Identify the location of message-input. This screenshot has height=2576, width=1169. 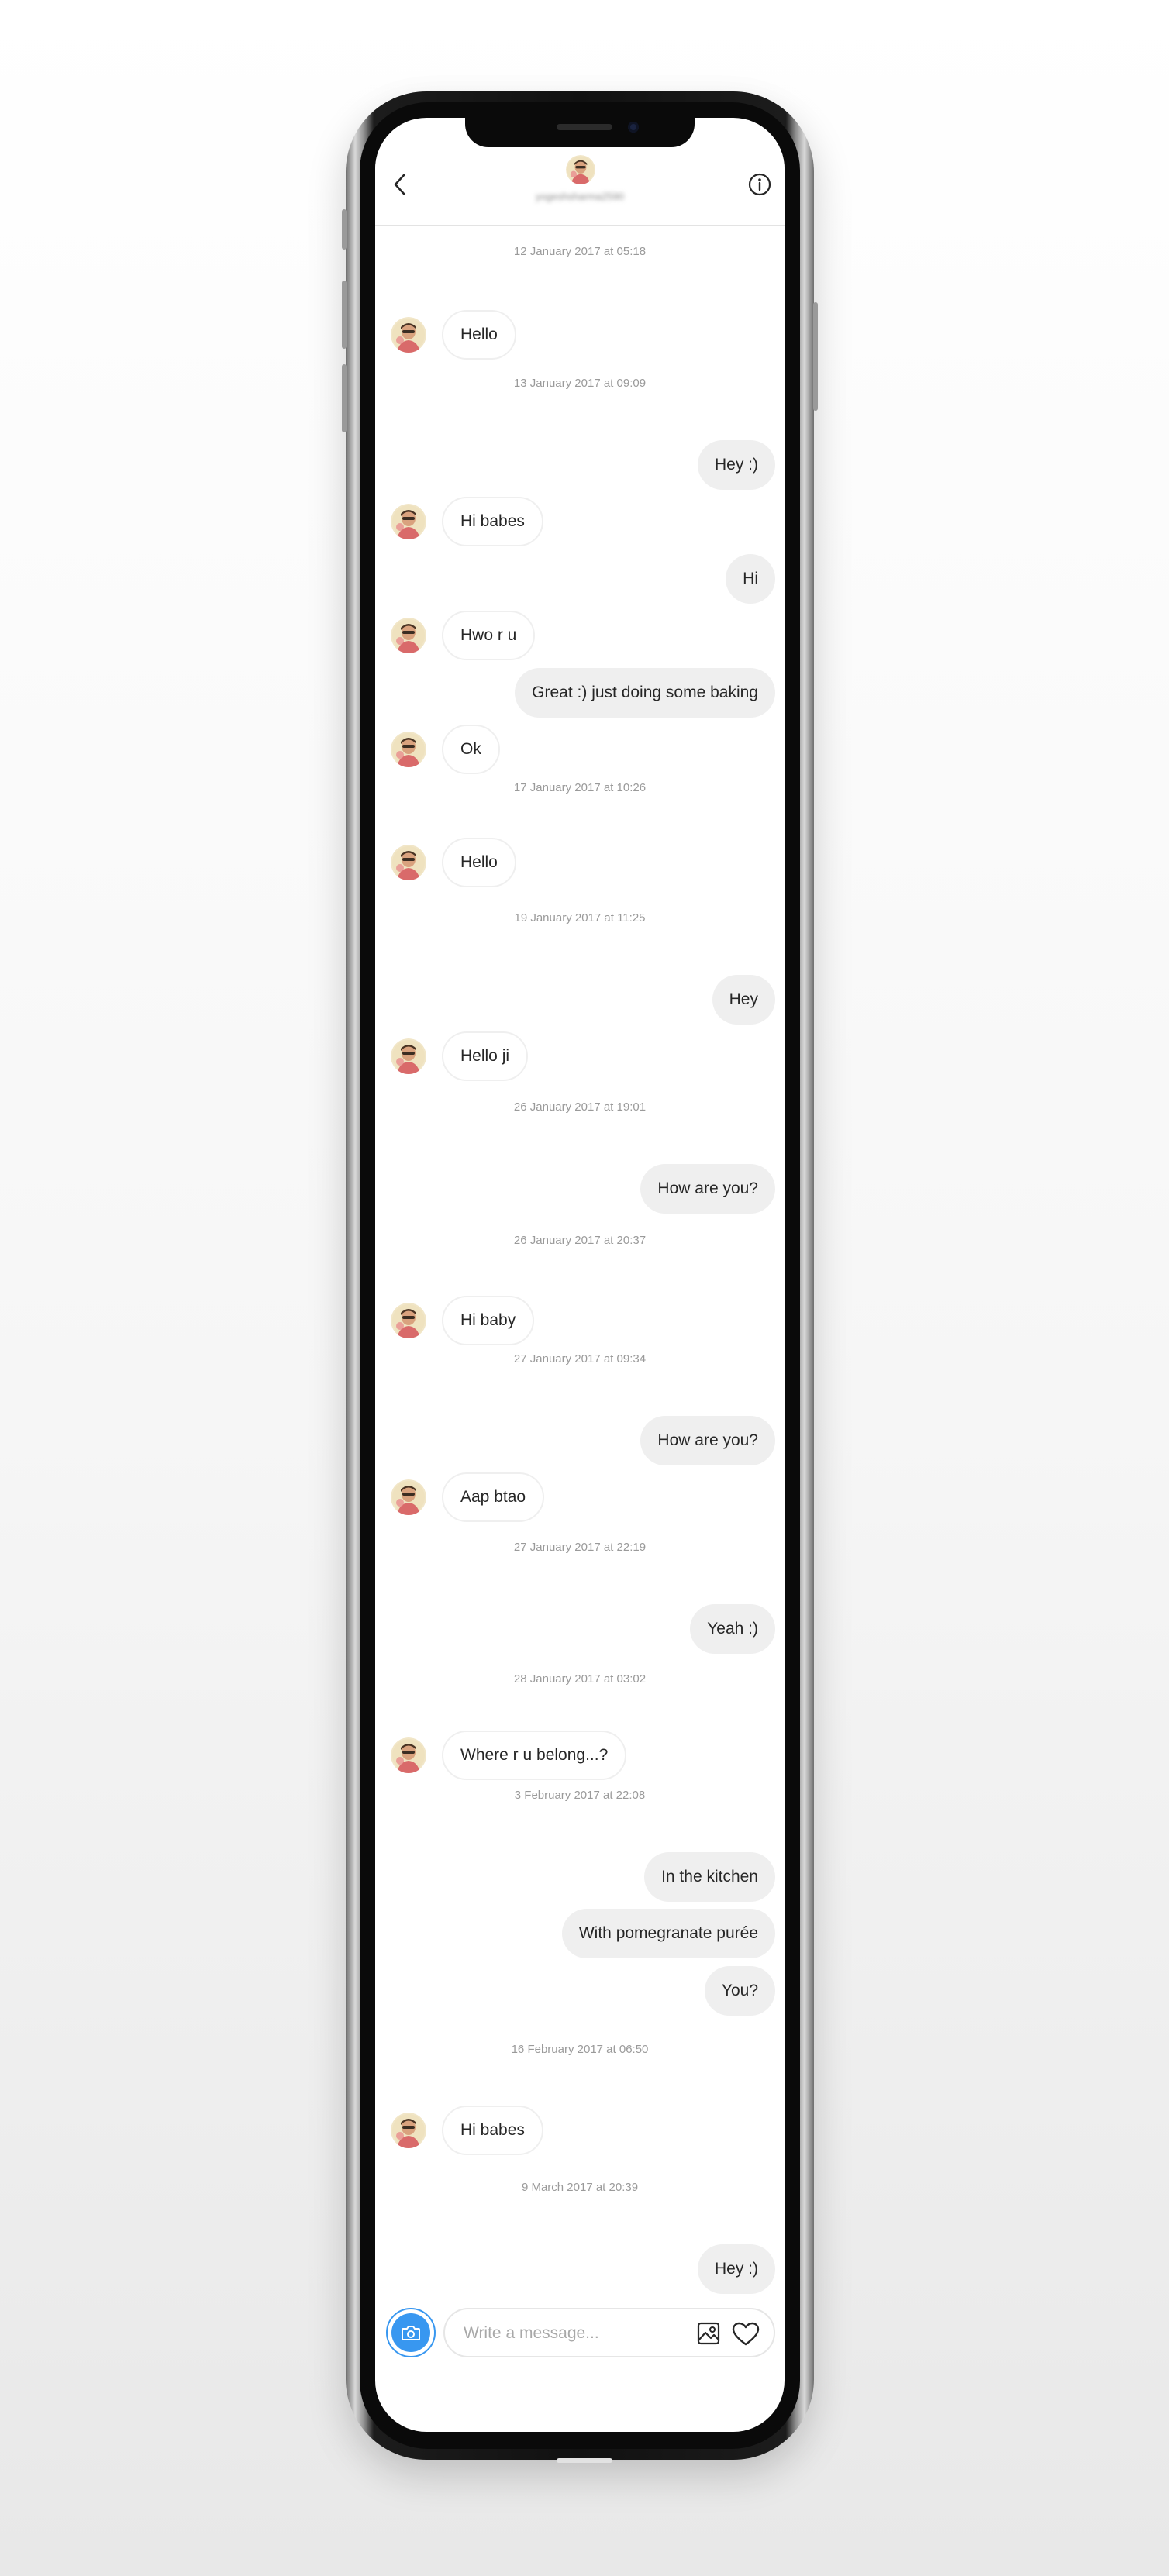
(568, 2333).